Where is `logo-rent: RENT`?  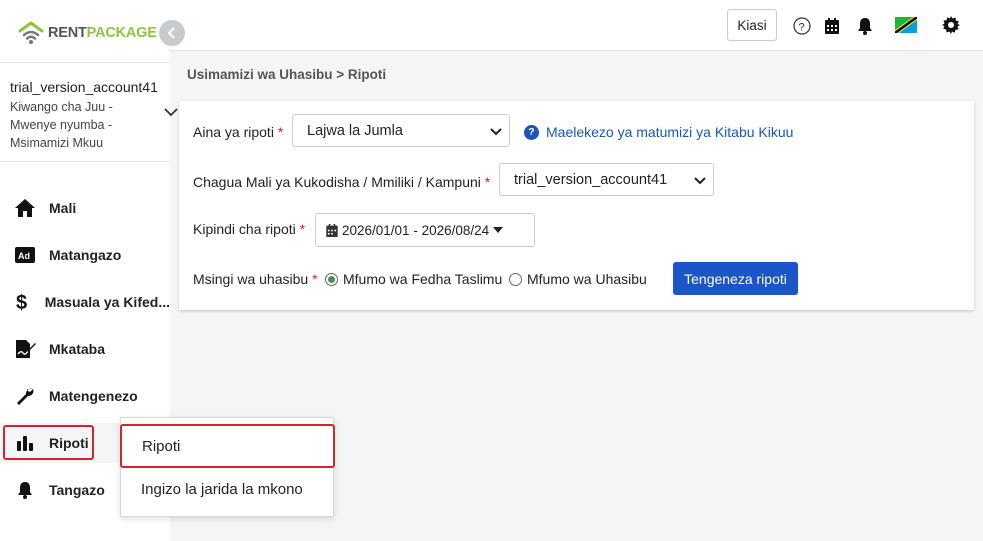 logo-rent: RENT is located at coordinates (67, 33).